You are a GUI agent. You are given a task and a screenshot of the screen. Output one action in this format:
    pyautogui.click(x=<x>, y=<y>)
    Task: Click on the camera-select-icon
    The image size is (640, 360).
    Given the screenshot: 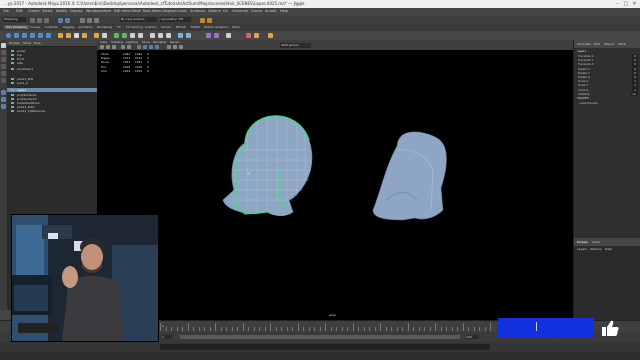 What is the action you would take?
    pyautogui.click(x=102, y=47)
    